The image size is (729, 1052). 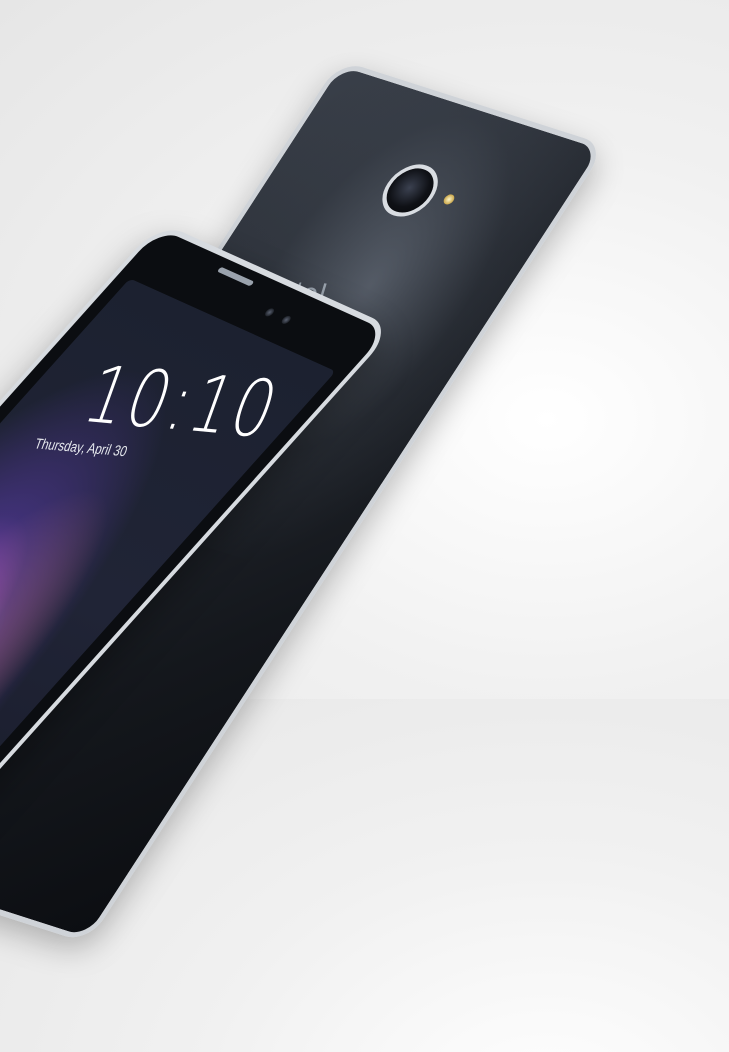 What do you see at coordinates (11, 675) in the screenshot?
I see `wallpaper-shard` at bounding box center [11, 675].